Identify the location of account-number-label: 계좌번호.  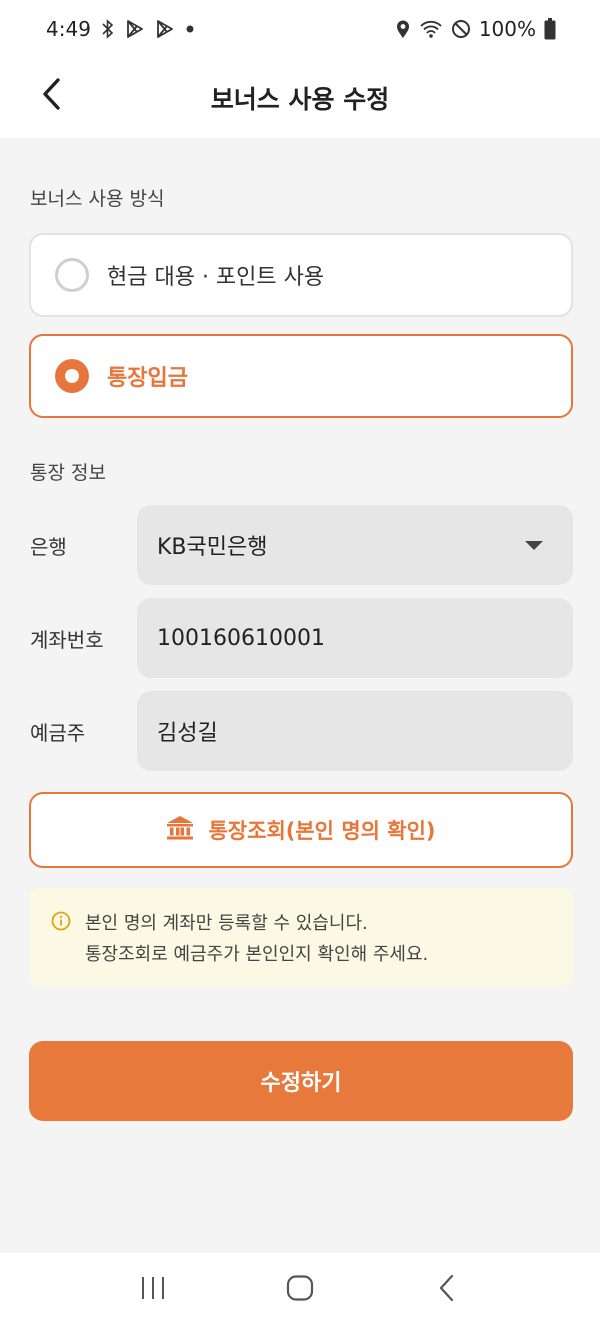
(67, 639).